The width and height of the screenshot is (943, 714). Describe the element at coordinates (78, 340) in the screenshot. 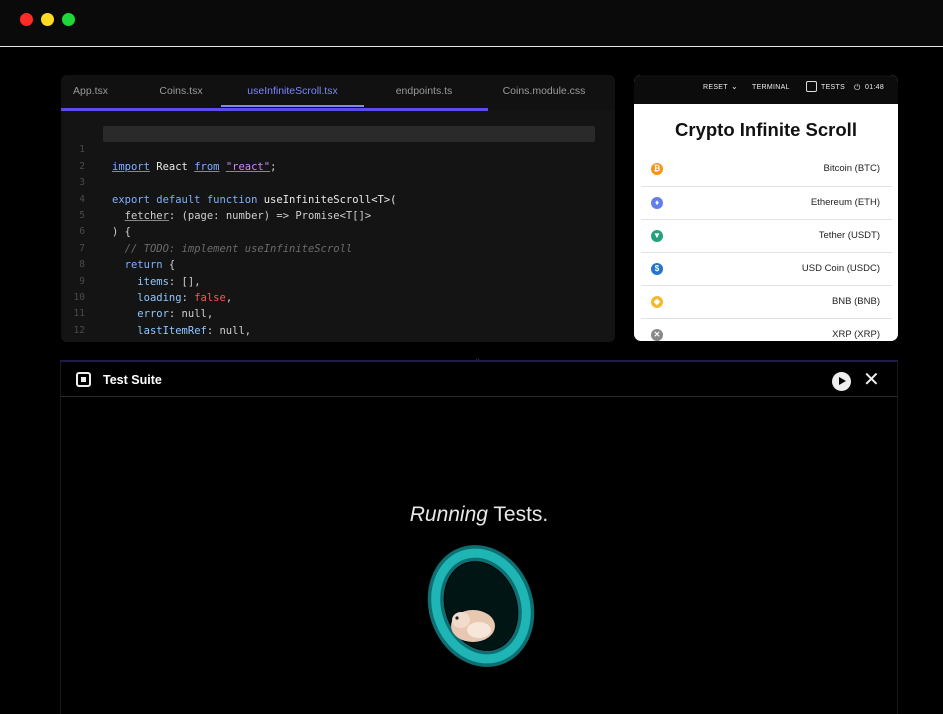

I see `line-number: 13` at that location.